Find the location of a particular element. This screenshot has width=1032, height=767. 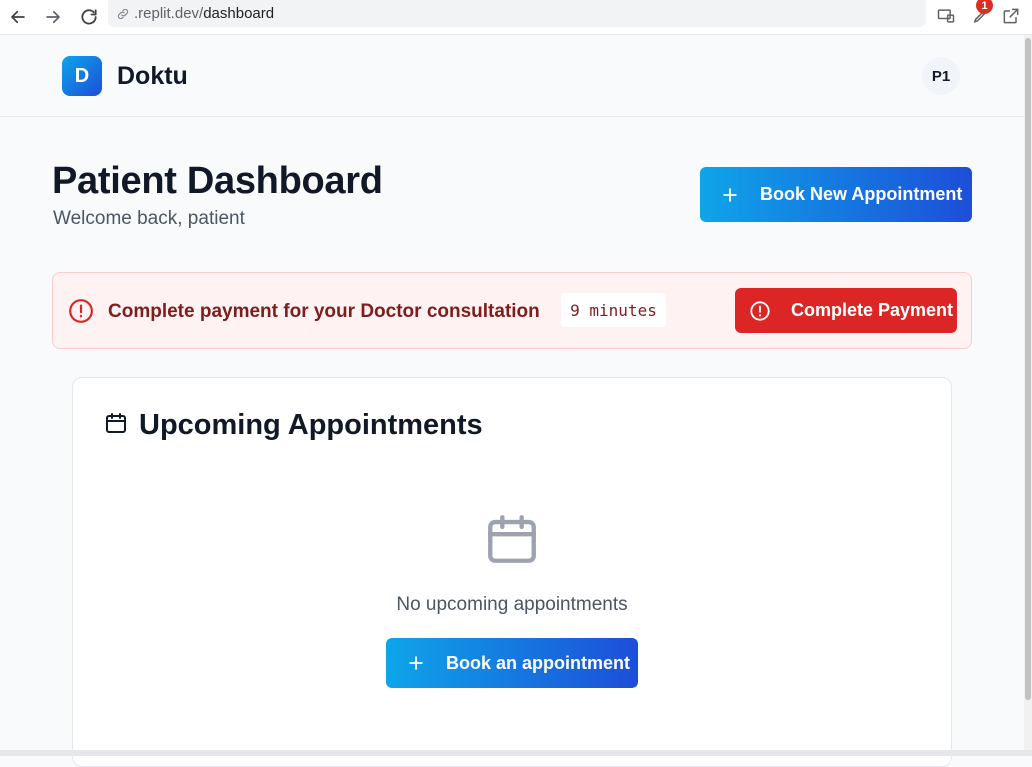

app-header: D Doktu P1 is located at coordinates (512, 76).